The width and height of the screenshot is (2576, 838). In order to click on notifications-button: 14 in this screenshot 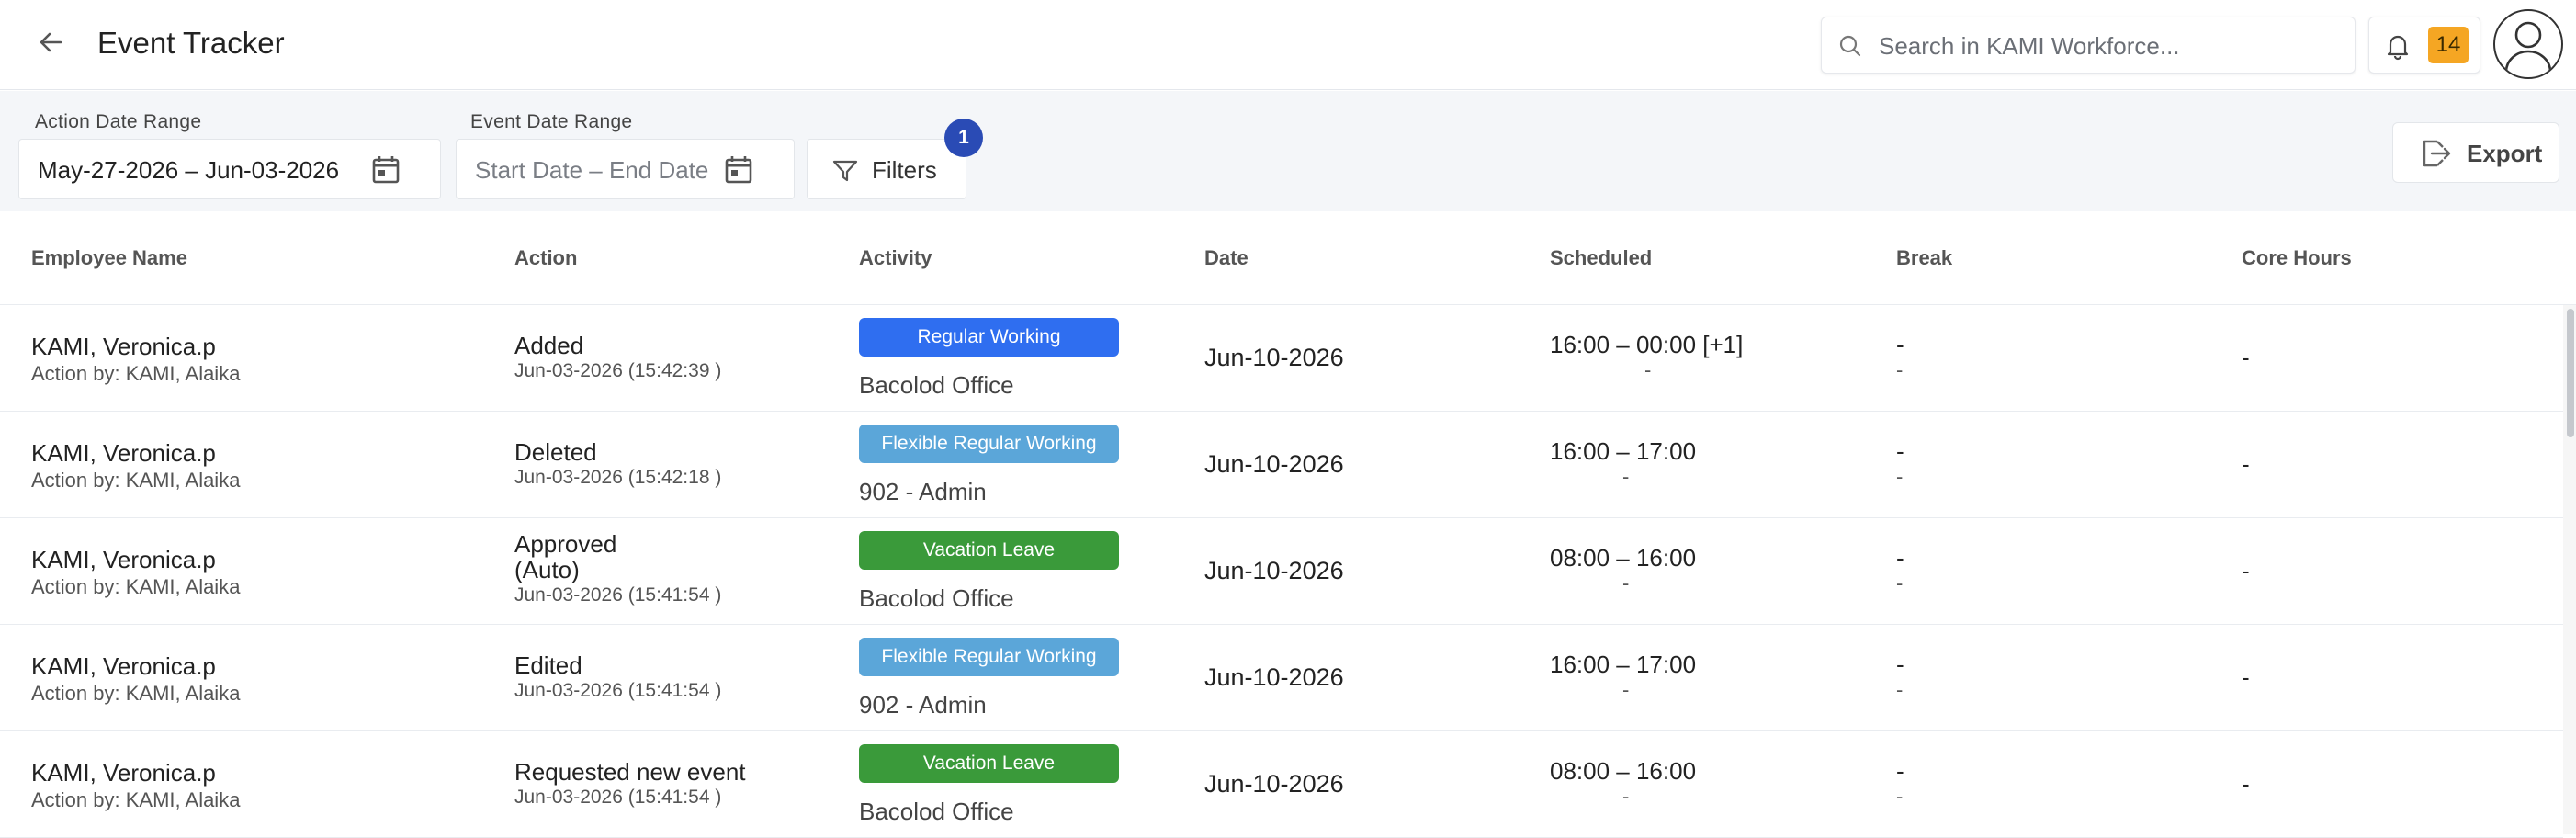, I will do `click(2424, 45)`.